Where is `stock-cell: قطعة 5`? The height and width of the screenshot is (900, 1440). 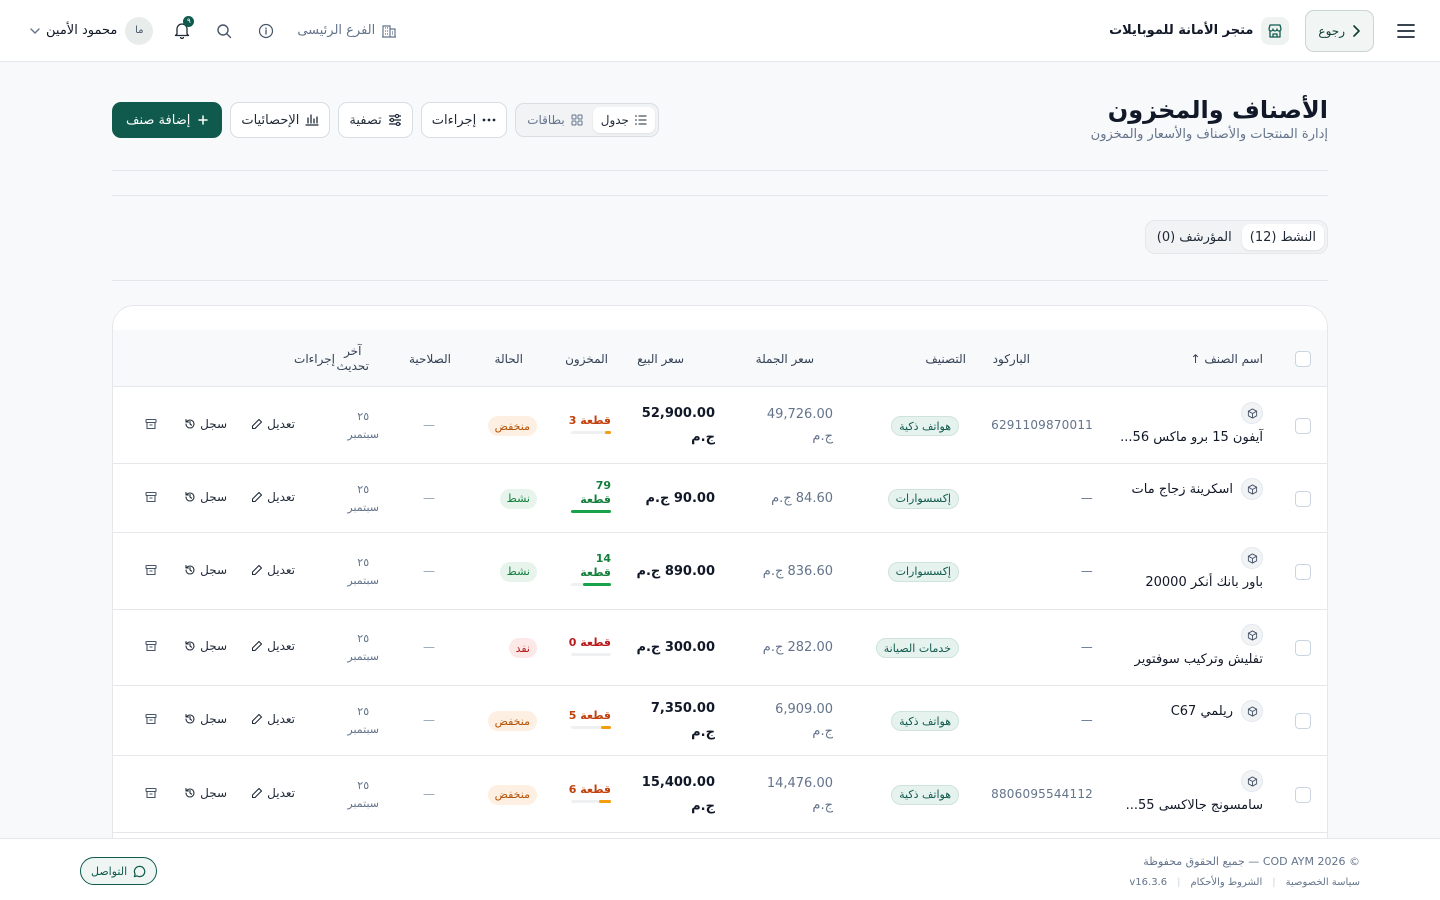
stock-cell: قطعة 5 is located at coordinates (590, 719).